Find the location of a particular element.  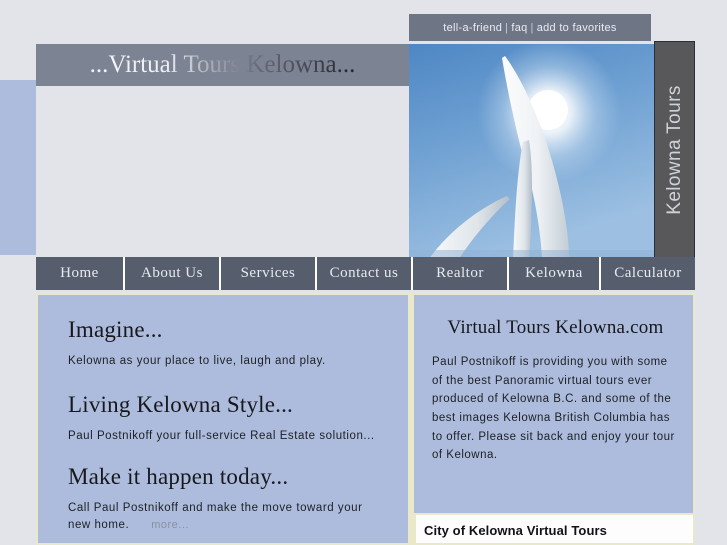

nav-item-calculator: Calculator is located at coordinates (648, 273).